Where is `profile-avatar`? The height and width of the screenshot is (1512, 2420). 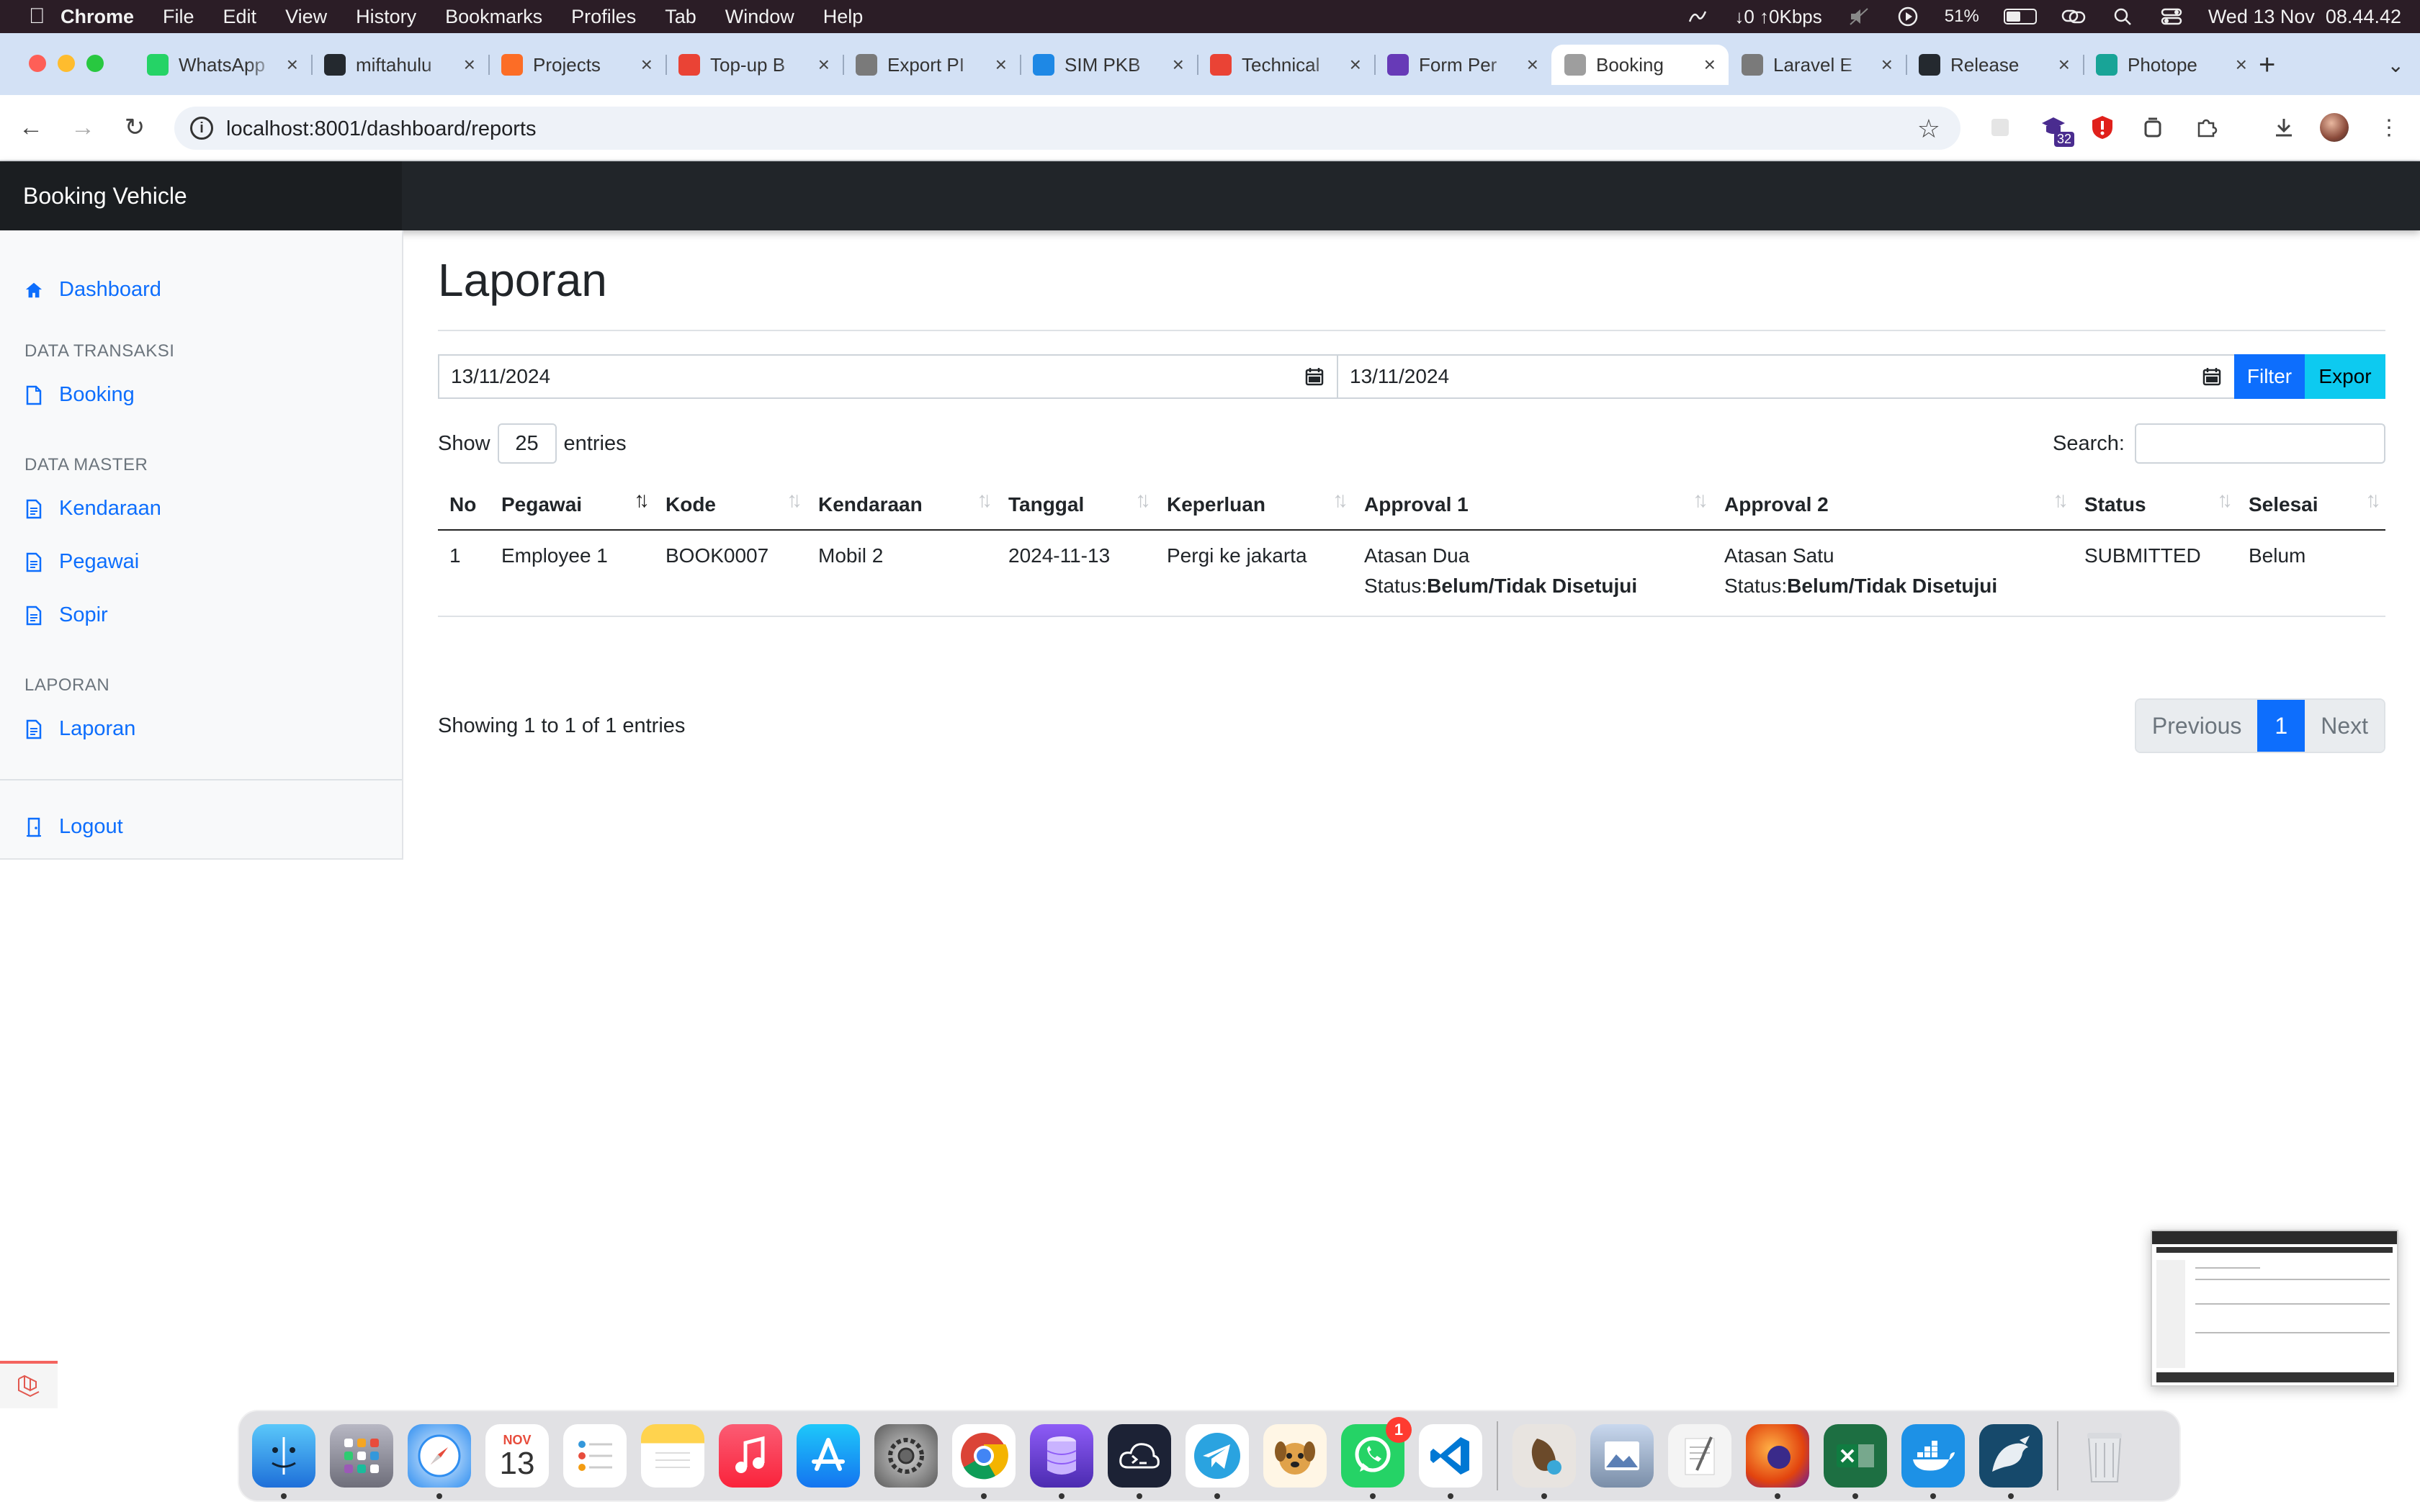
profile-avatar is located at coordinates (2334, 127).